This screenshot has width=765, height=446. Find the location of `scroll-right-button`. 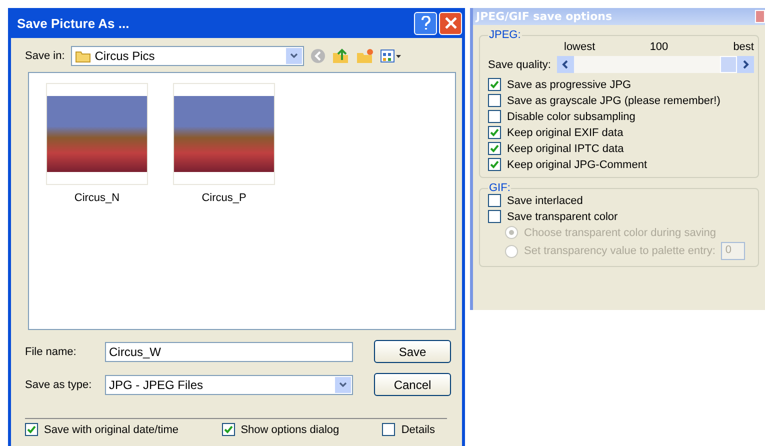

scroll-right-button is located at coordinates (745, 64).